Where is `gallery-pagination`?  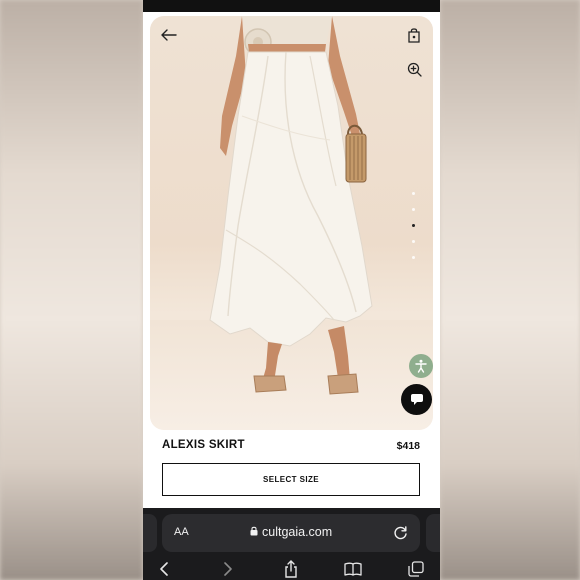
gallery-pagination is located at coordinates (413, 225).